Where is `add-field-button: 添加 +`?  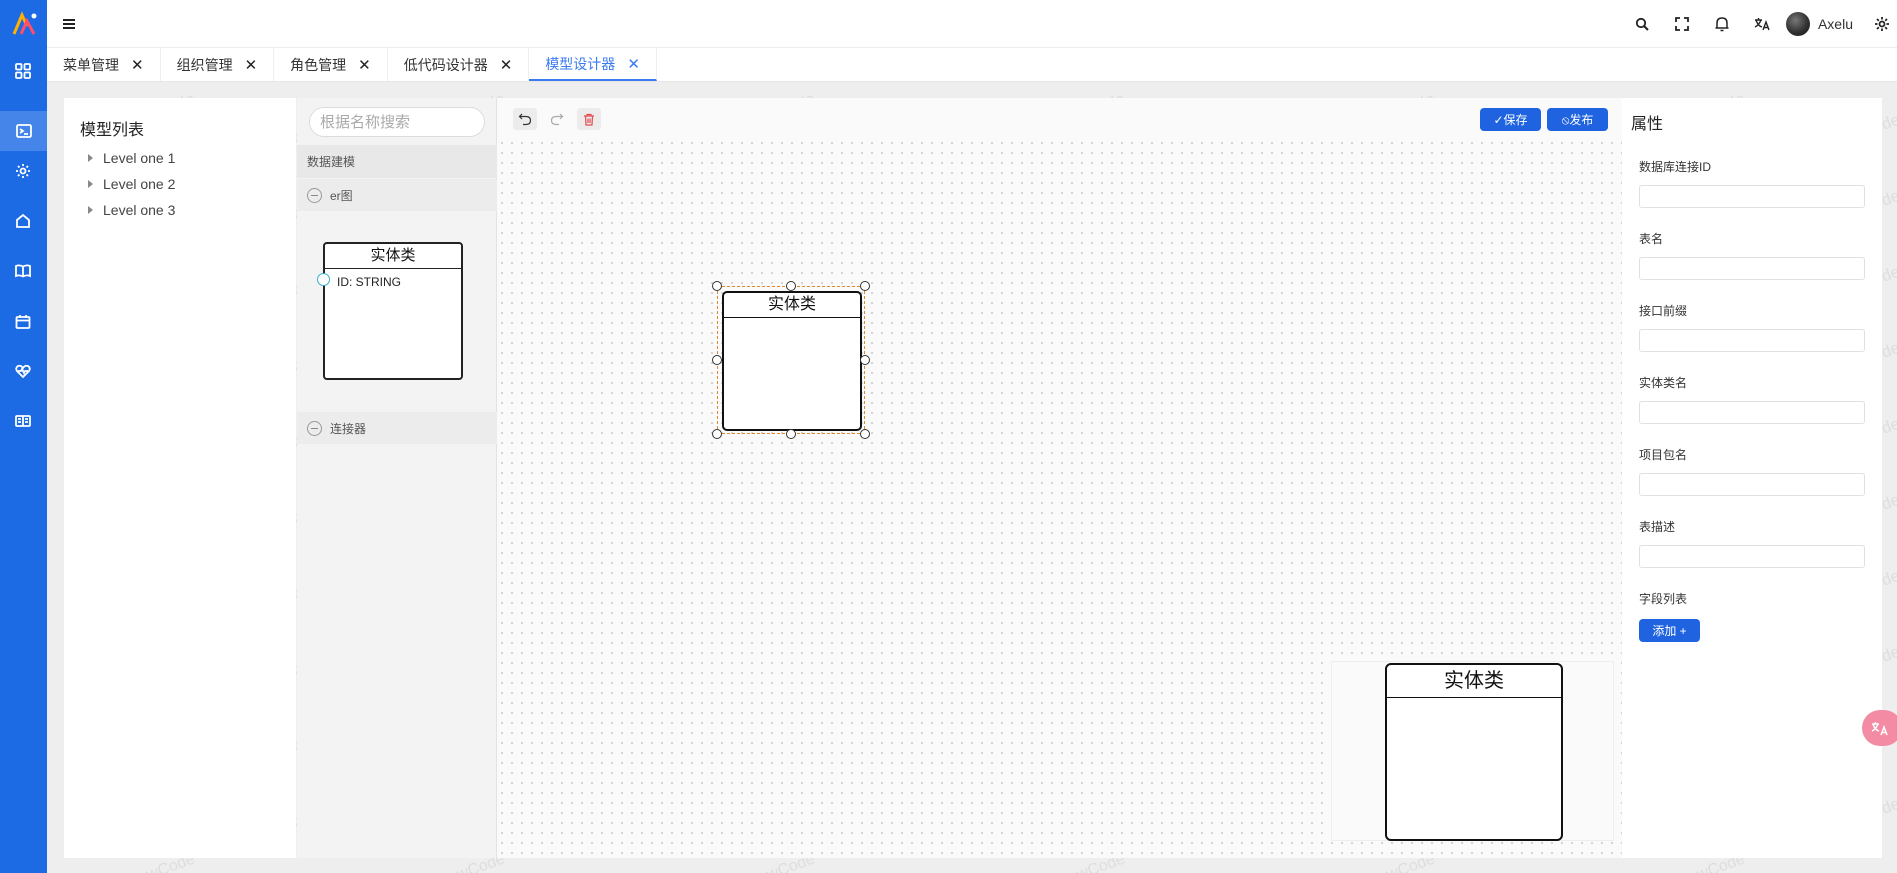 add-field-button: 添加 + is located at coordinates (1669, 630).